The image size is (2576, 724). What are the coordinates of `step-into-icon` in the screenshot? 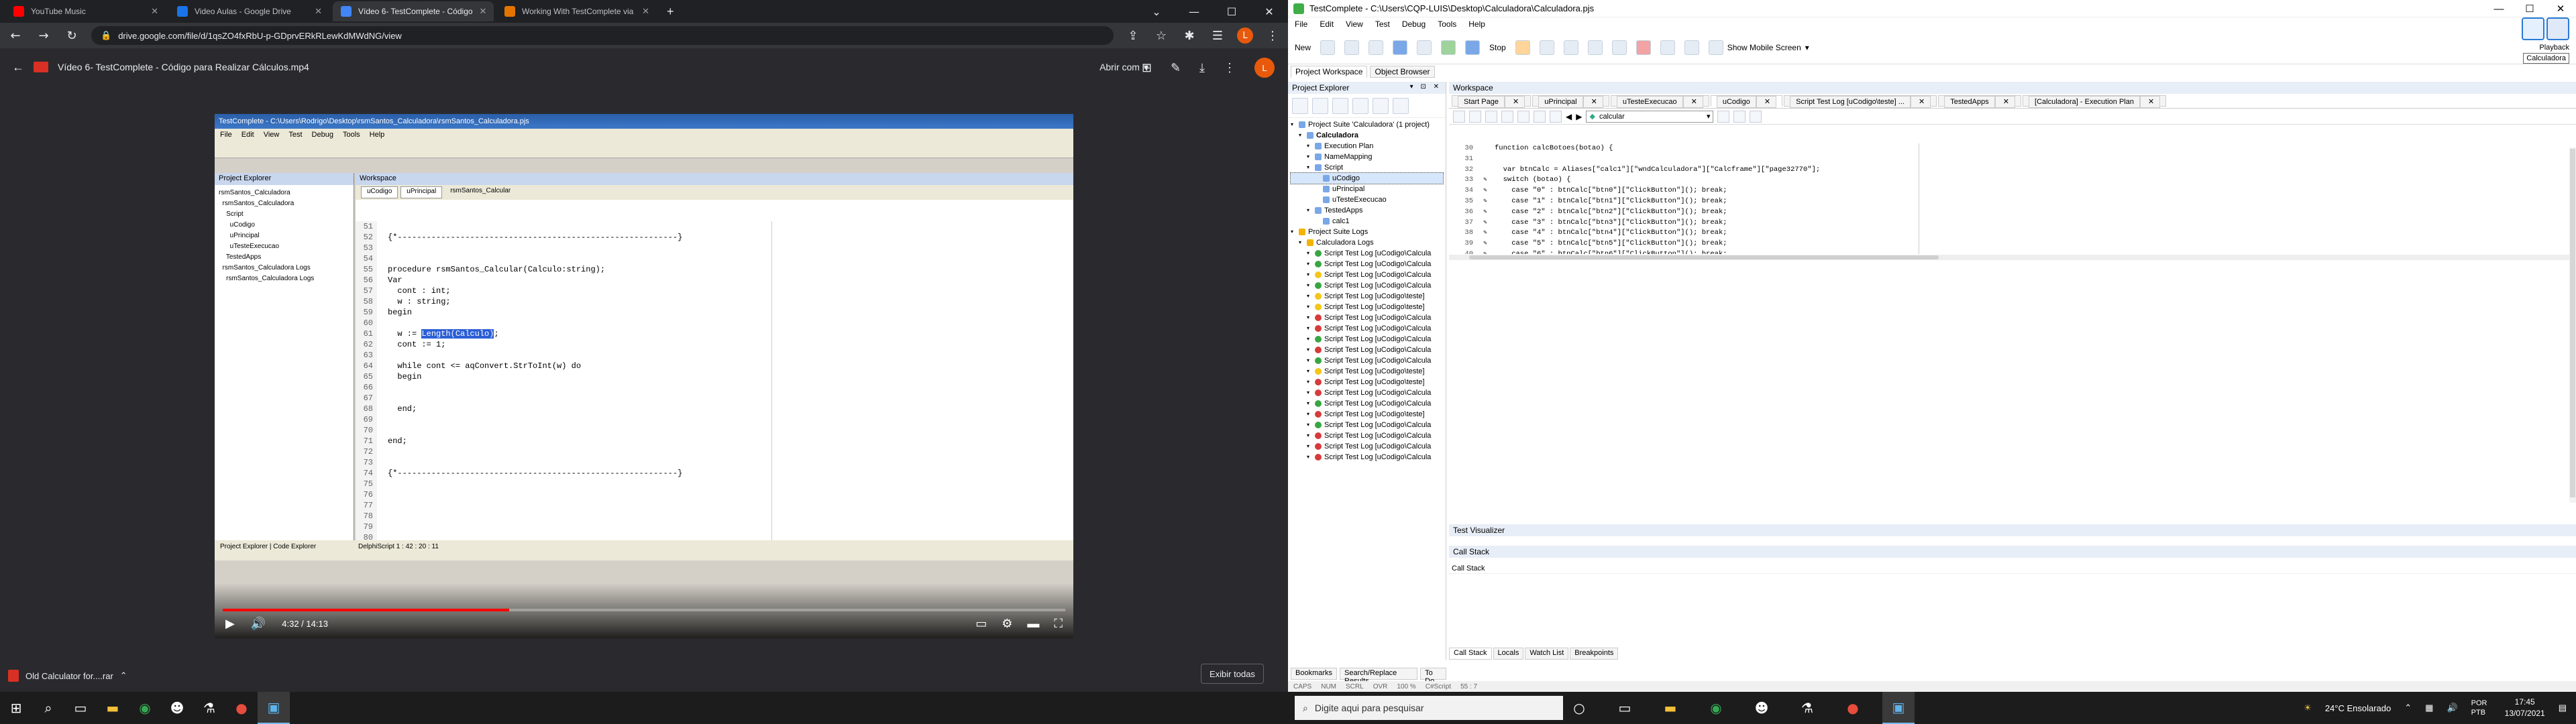 It's located at (1546, 47).